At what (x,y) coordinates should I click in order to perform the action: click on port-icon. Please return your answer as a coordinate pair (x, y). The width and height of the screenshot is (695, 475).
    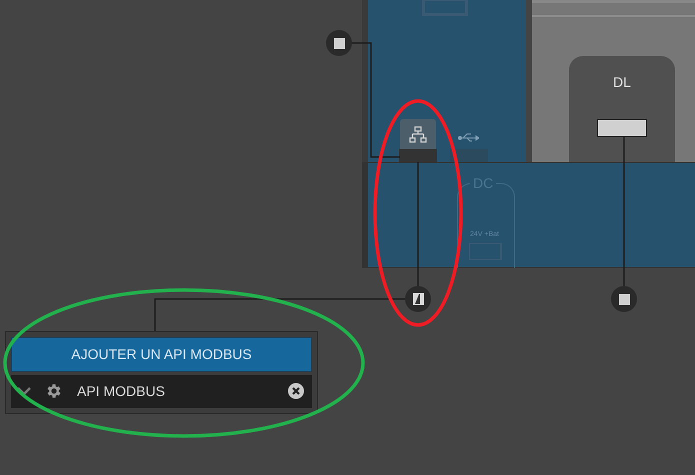
    Looking at the image, I should click on (418, 299).